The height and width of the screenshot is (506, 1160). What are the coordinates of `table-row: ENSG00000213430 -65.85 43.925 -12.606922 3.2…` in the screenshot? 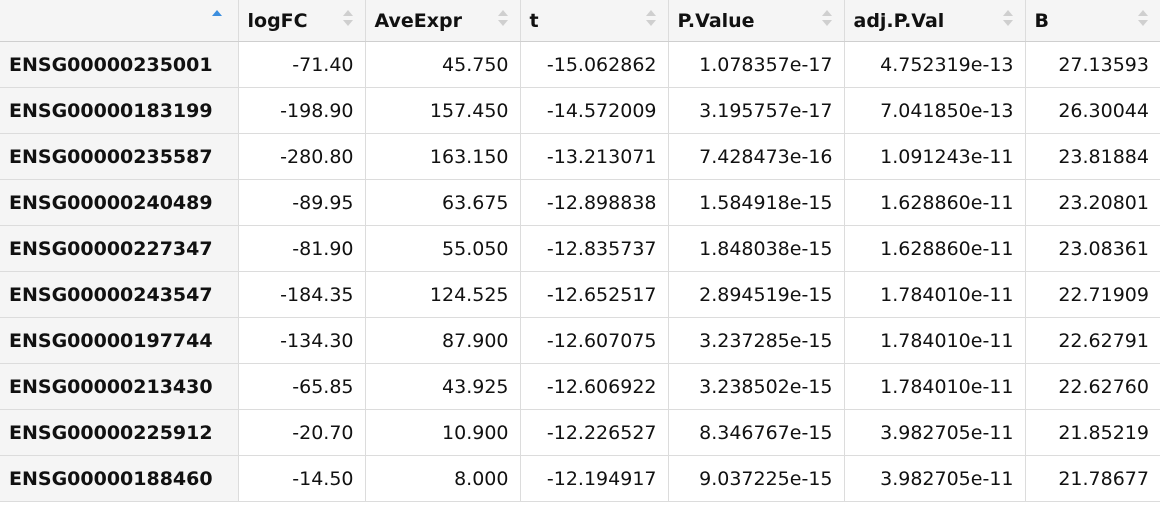 It's located at (580, 386).